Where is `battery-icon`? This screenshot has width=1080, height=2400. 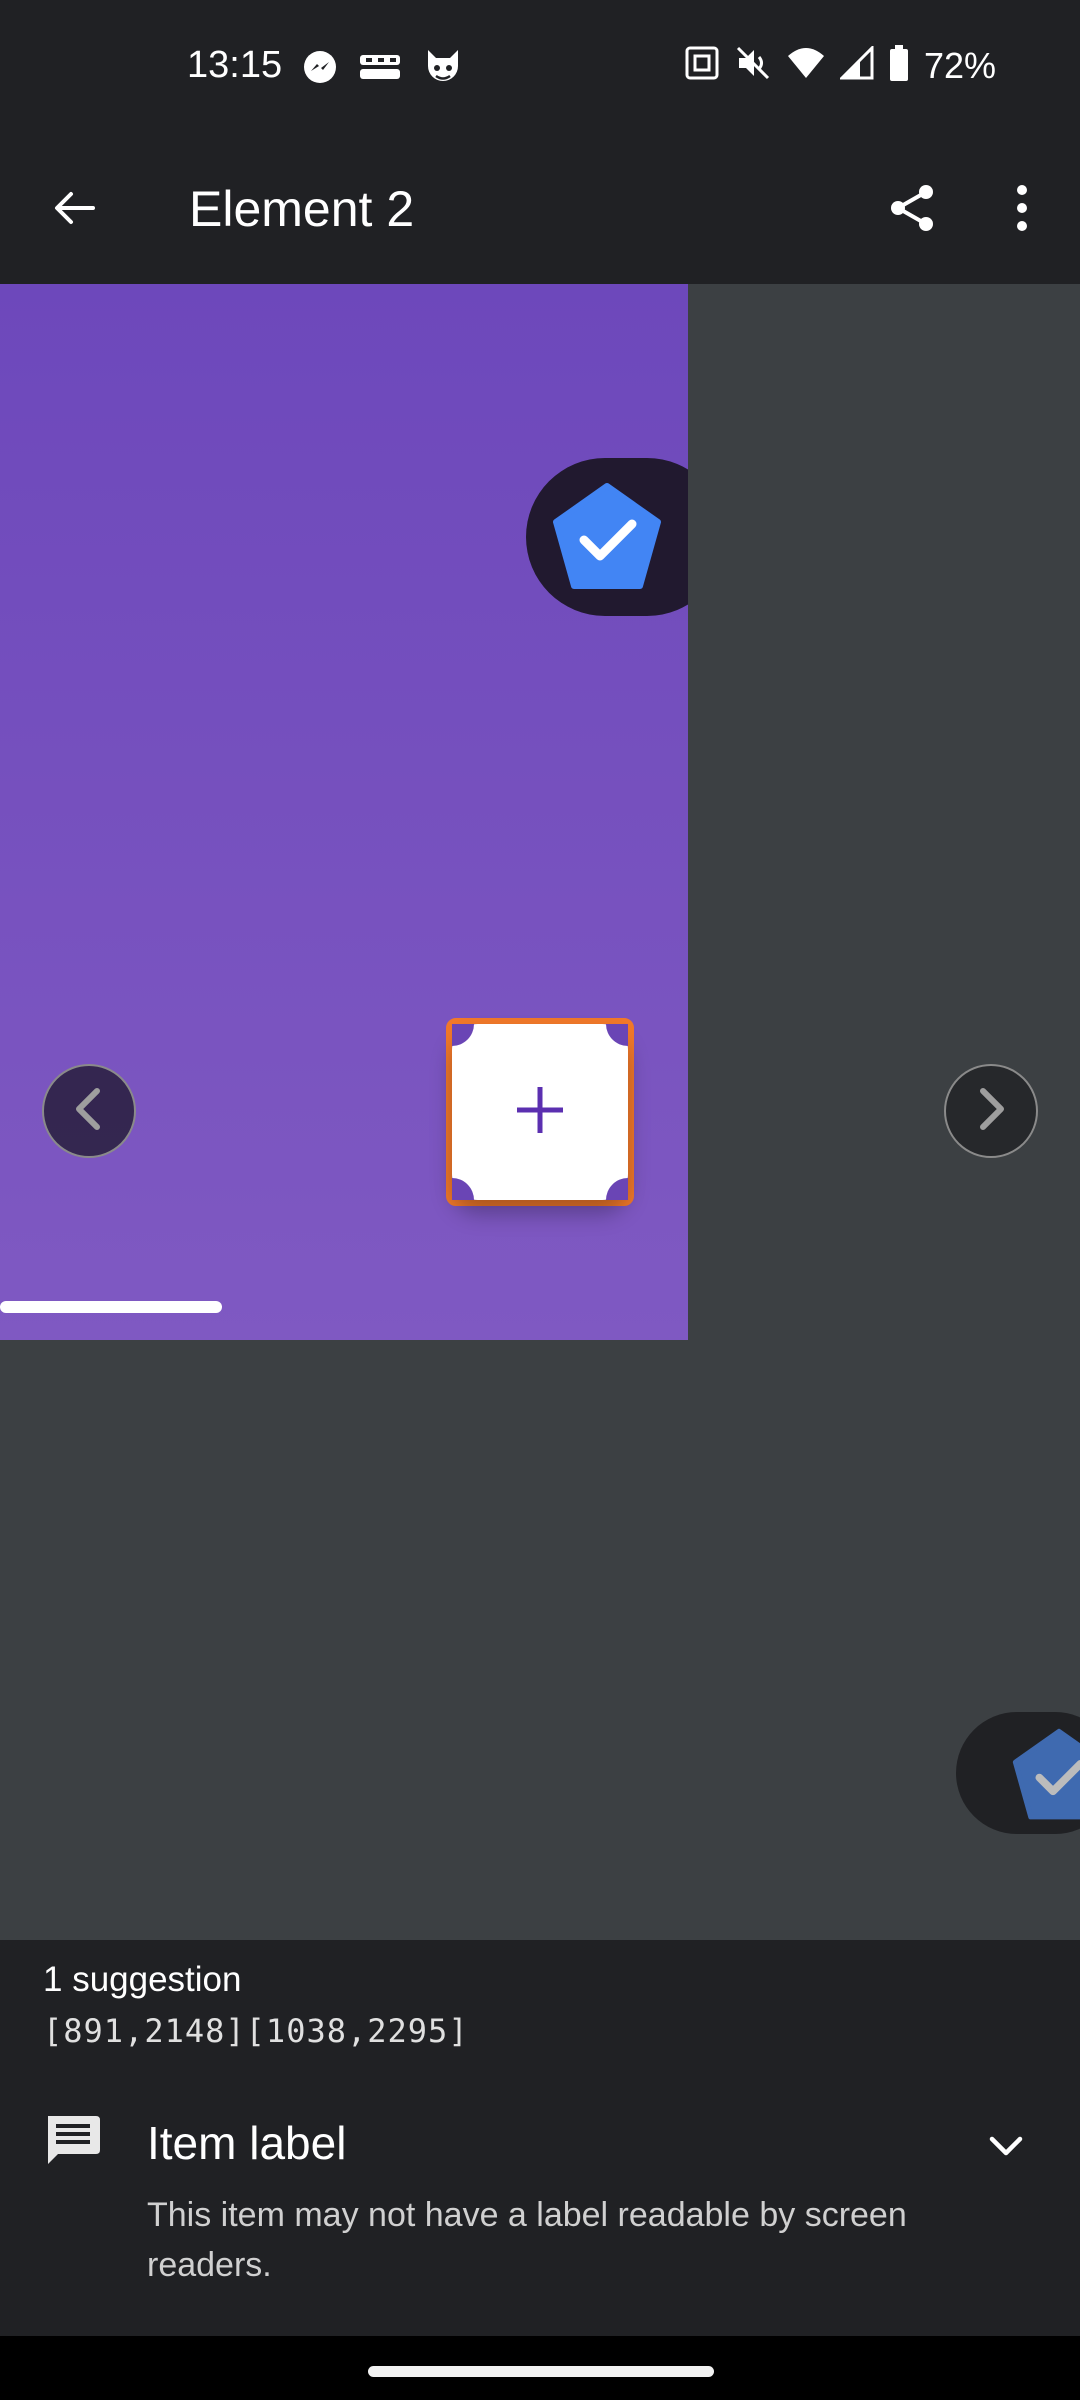 battery-icon is located at coordinates (899, 65).